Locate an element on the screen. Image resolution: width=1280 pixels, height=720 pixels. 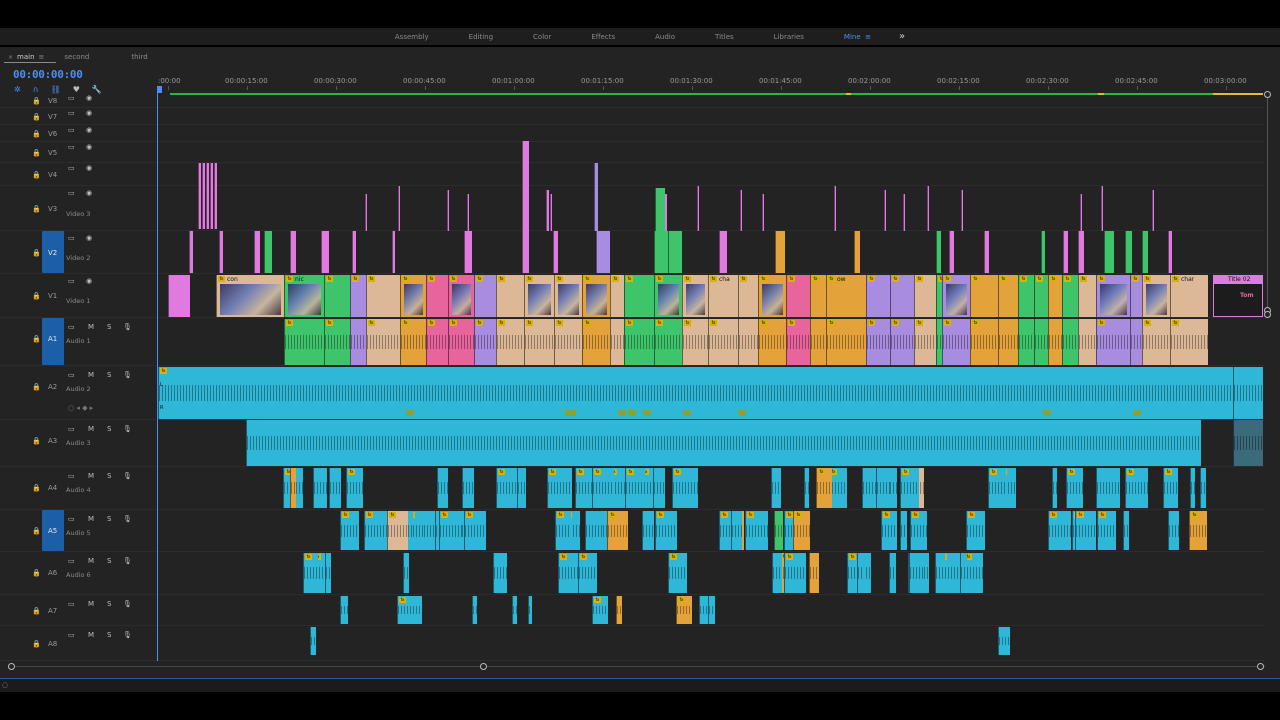
a3-clip is located at coordinates (723, 443).